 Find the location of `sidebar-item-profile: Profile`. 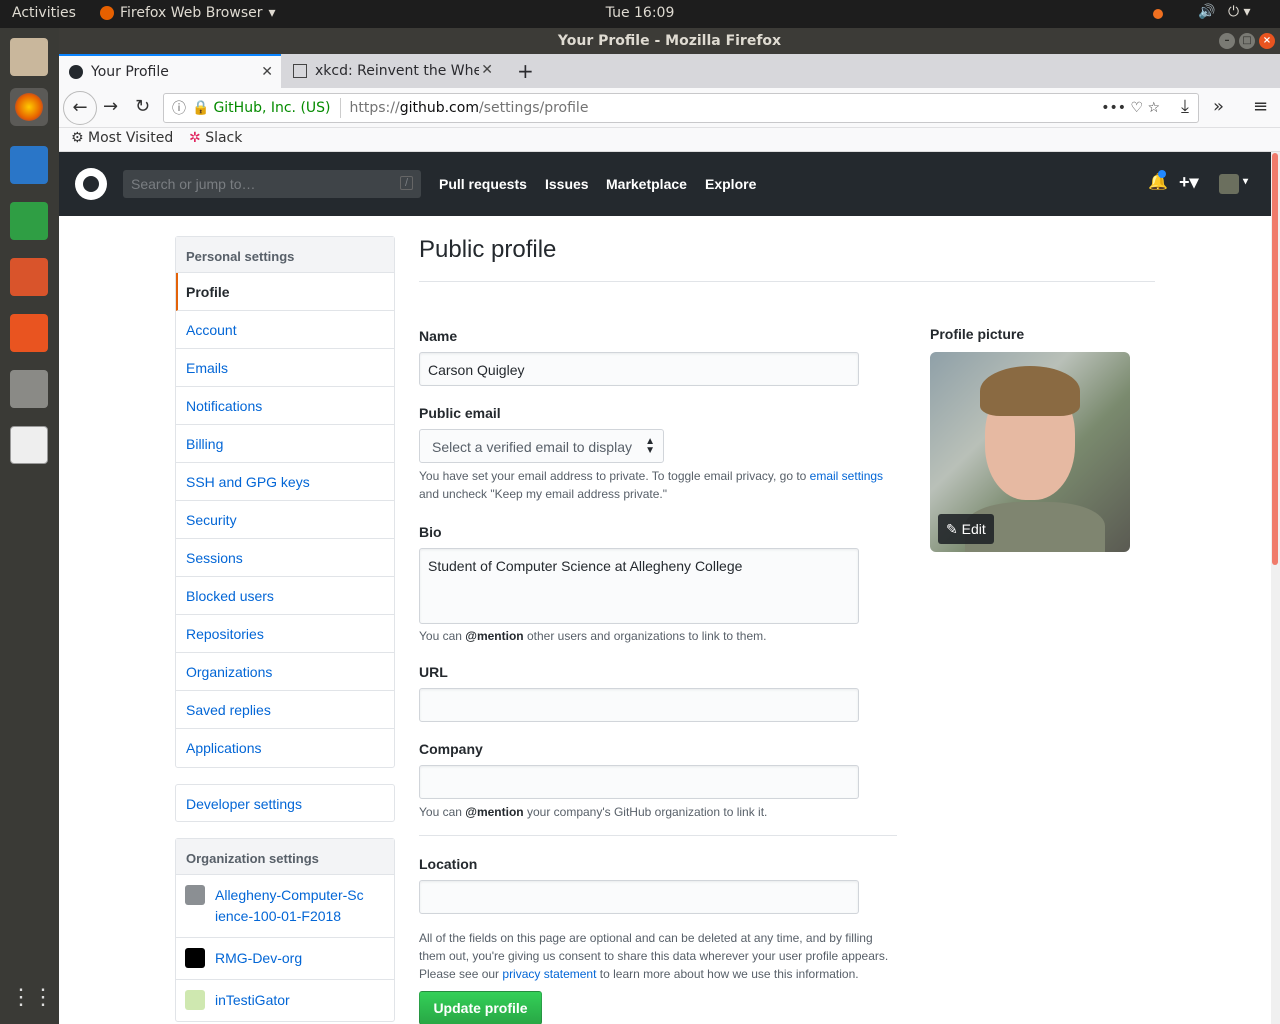

sidebar-item-profile: Profile is located at coordinates (285, 292).